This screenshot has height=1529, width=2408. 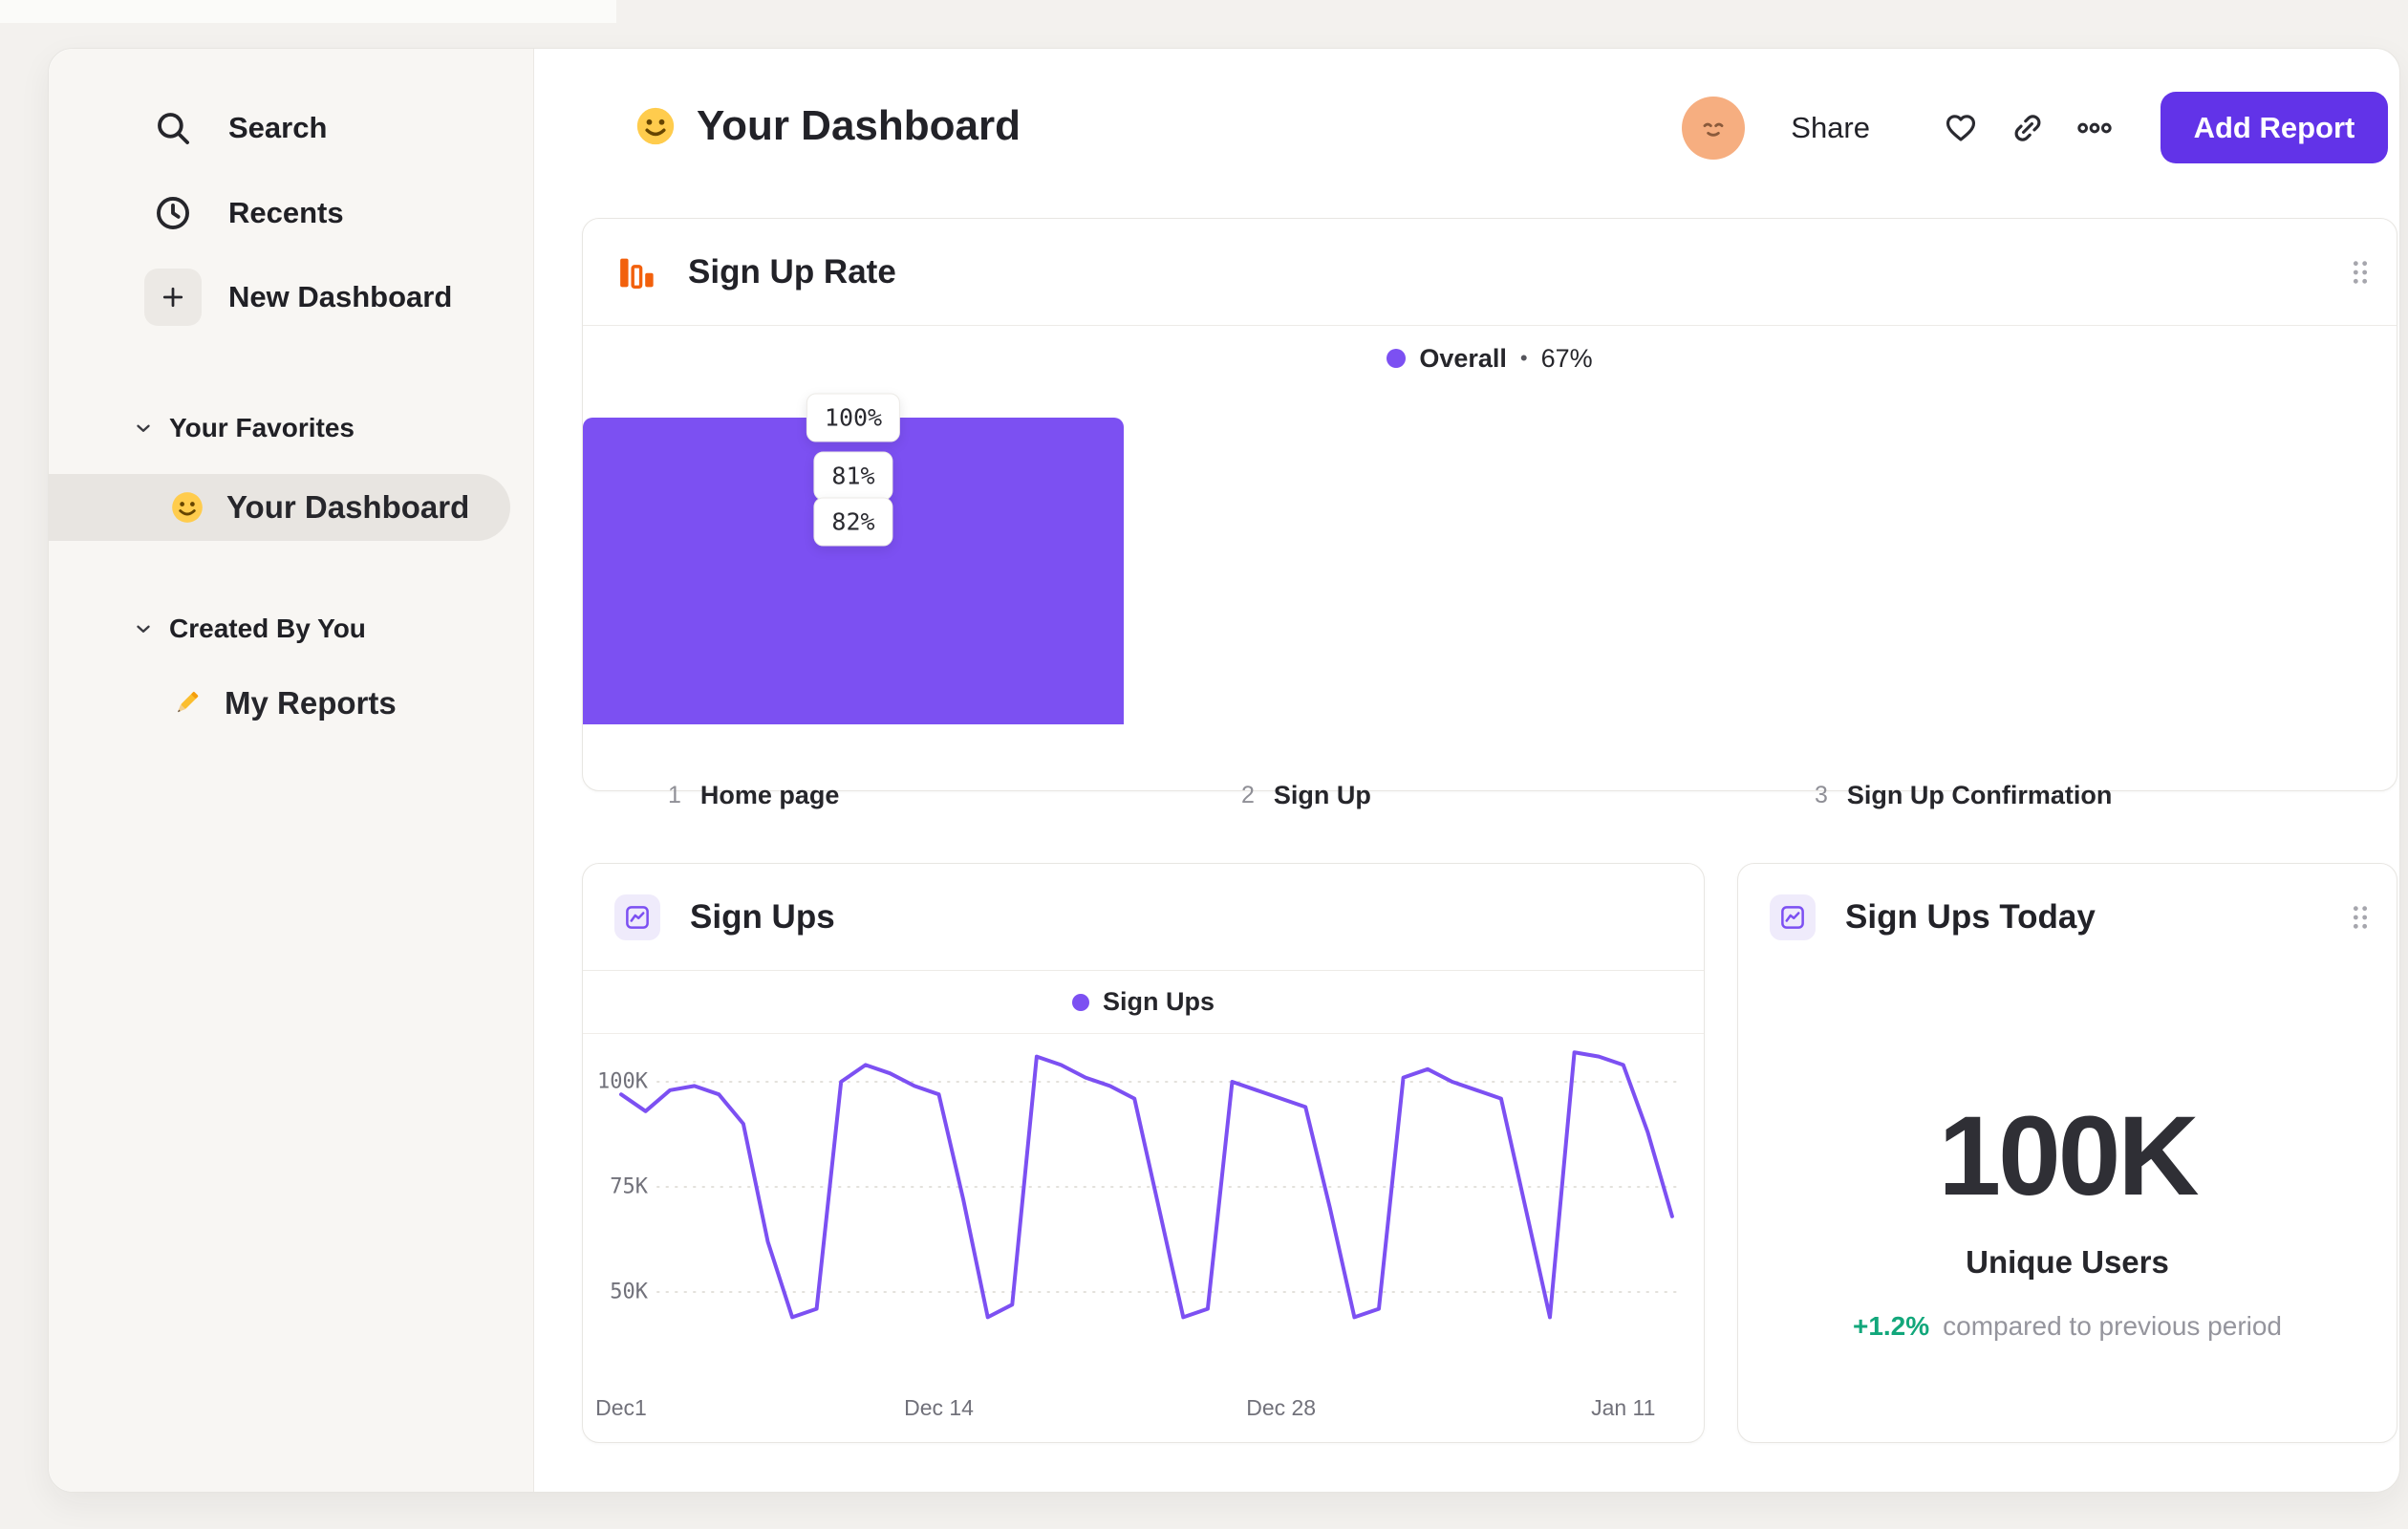 I want to click on card-title: Sign Up Rate, so click(x=792, y=271).